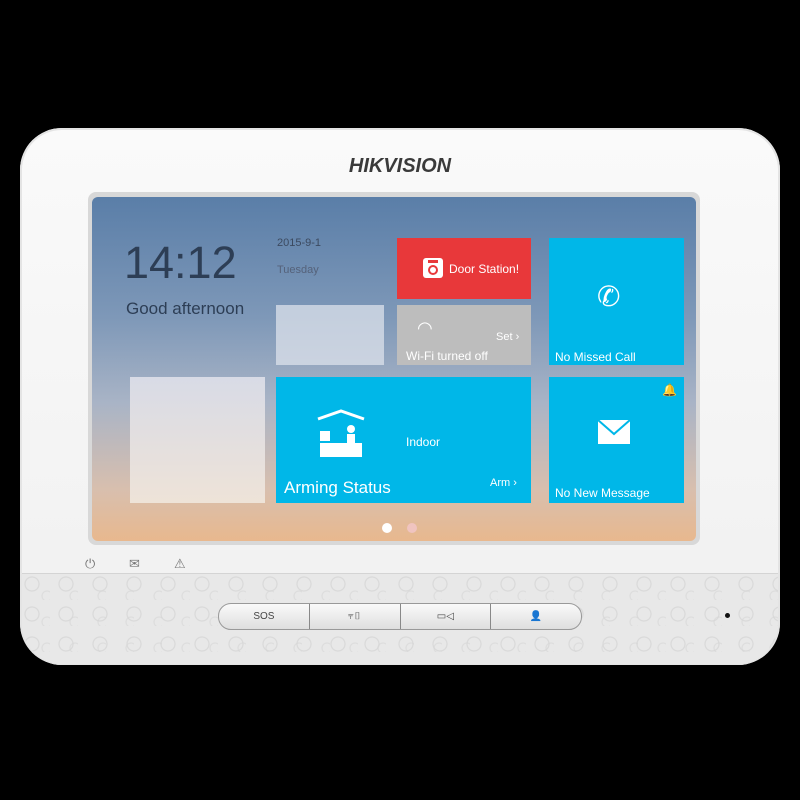 Image resolution: width=800 pixels, height=800 pixels. I want to click on wifi-icon: ◠, so click(425, 328).